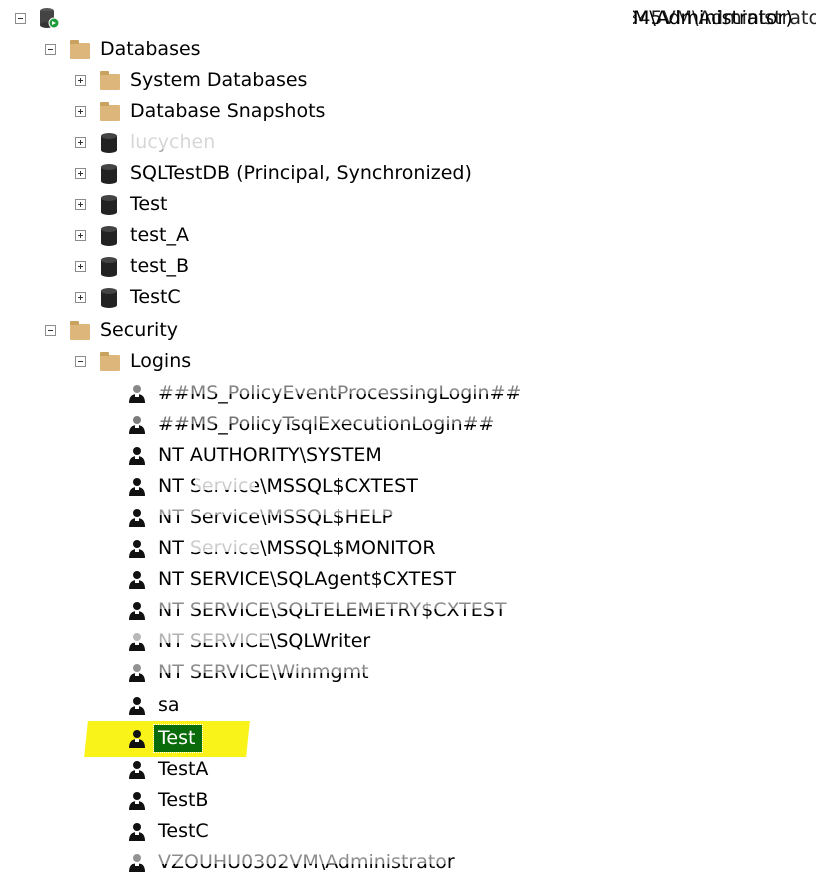  I want to click on tree-item-label: Test, so click(149, 204).